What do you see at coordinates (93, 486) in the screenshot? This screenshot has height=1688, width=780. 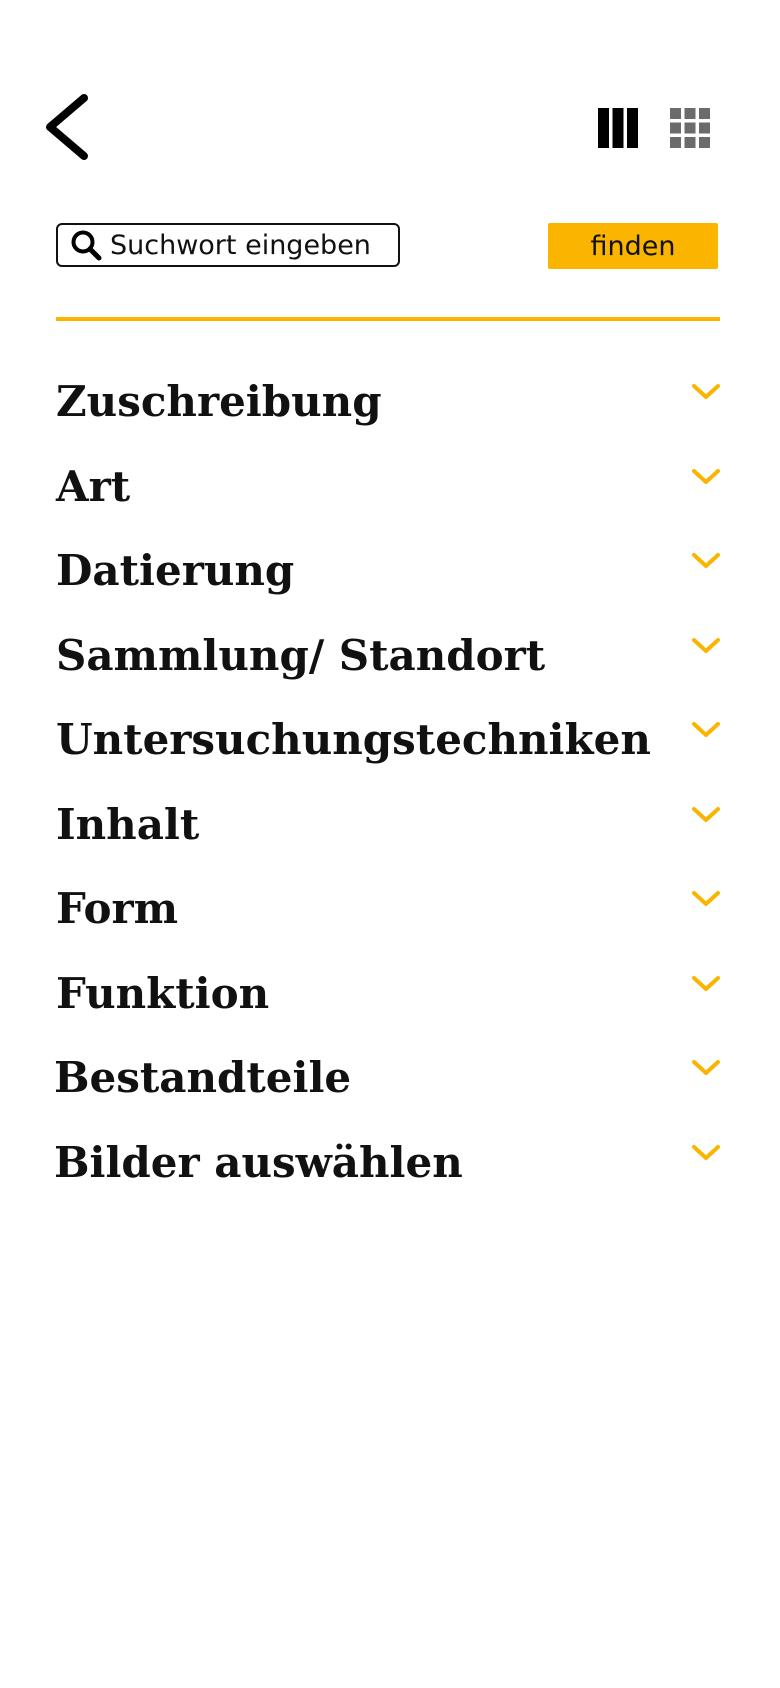 I see `filter-label: Art` at bounding box center [93, 486].